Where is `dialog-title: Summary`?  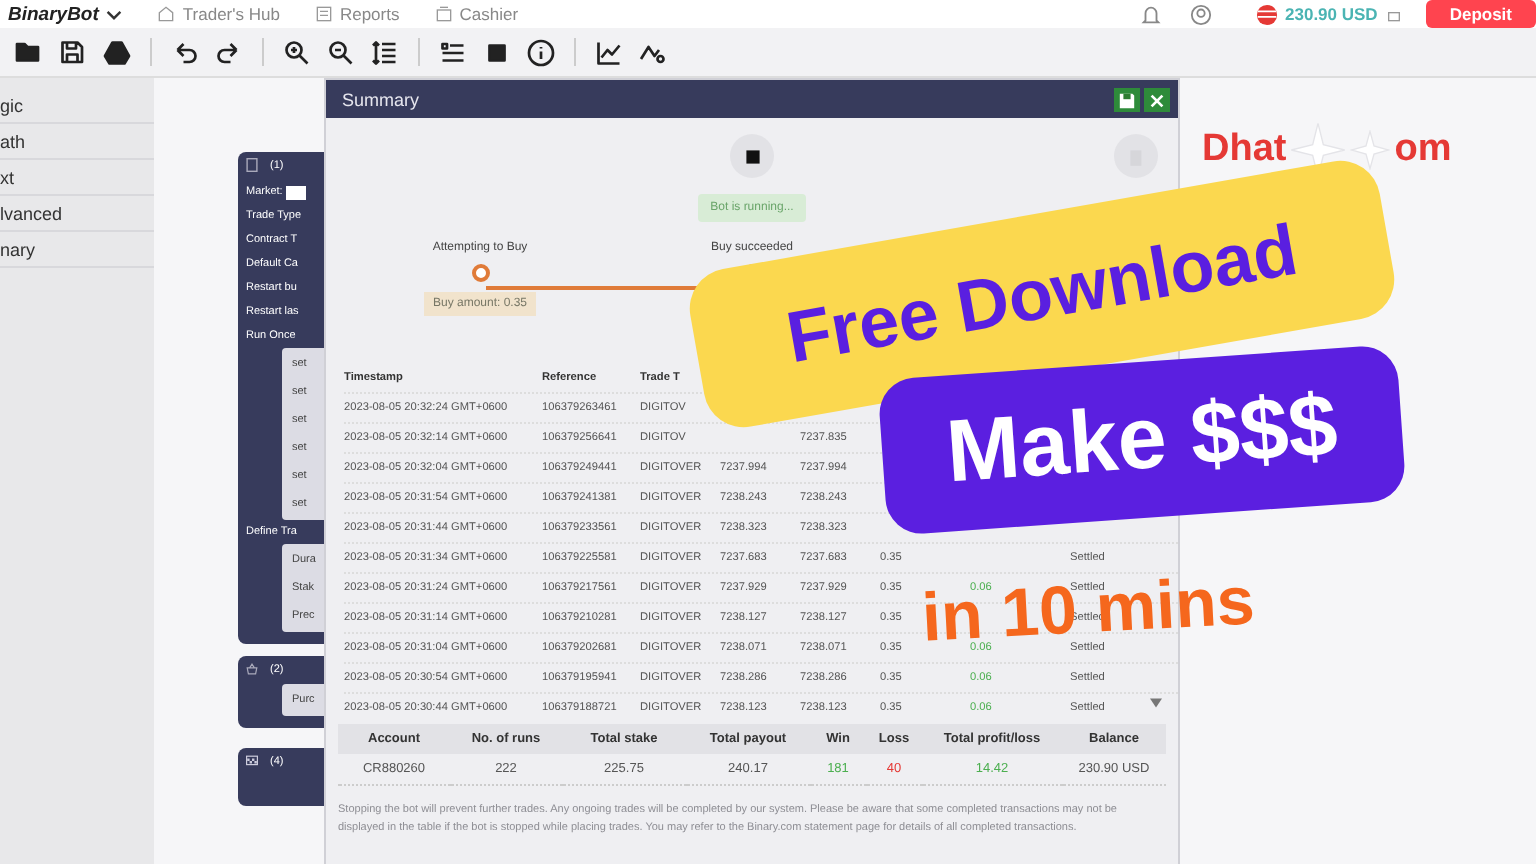
dialog-title: Summary is located at coordinates (381, 99).